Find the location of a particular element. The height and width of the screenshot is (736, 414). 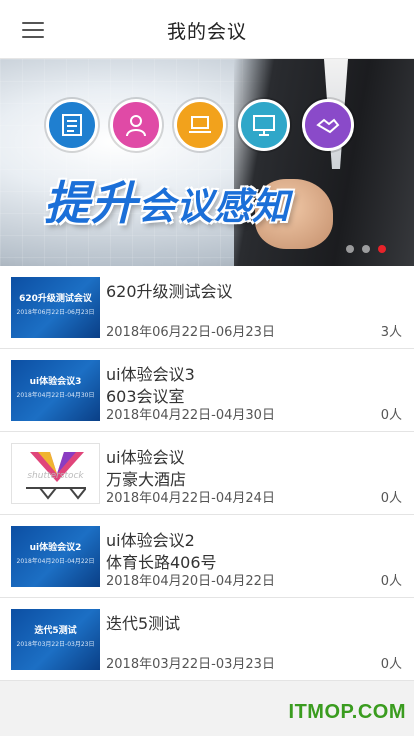

banner-slogan-rest: 会议感知 is located at coordinates (214, 206).